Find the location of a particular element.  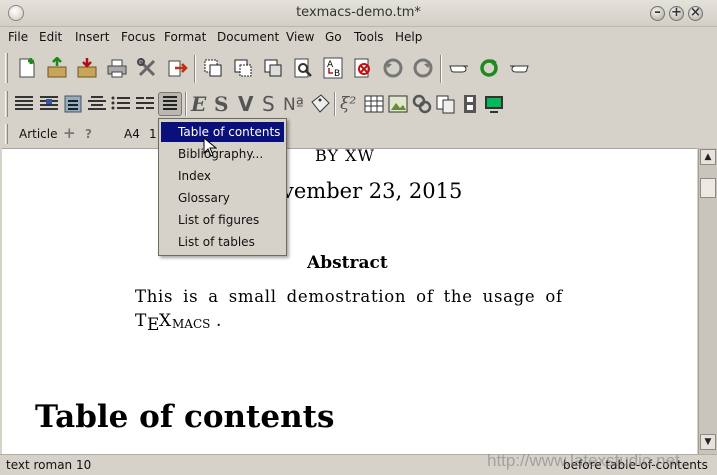

undo-icon is located at coordinates (393, 68).